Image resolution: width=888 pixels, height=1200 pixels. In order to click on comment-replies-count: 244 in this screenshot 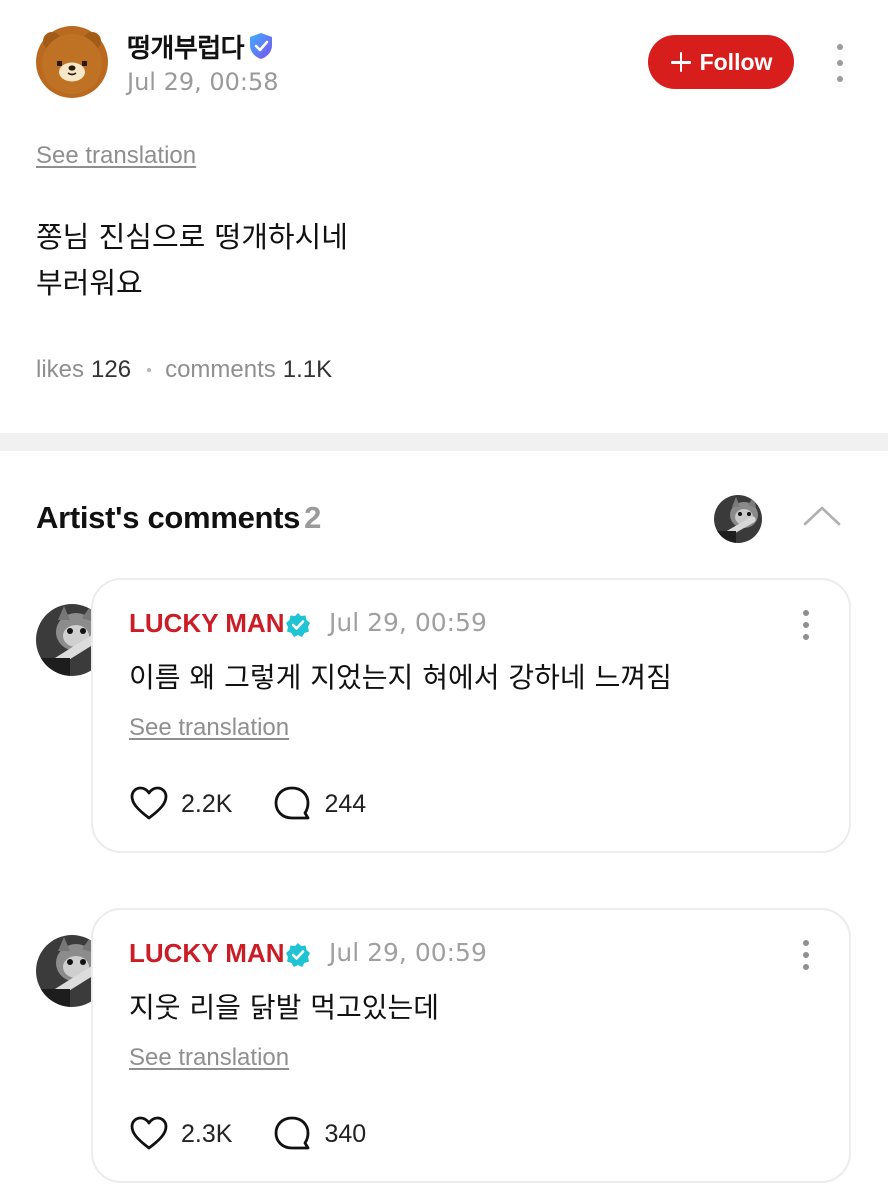, I will do `click(345, 804)`.